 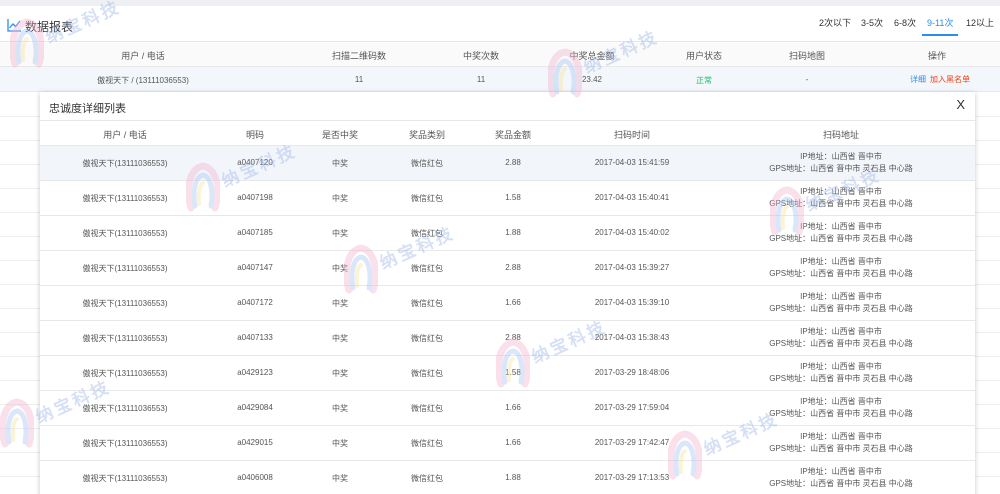 What do you see at coordinates (255, 197) in the screenshot?
I see `cell-code: a0407198` at bounding box center [255, 197].